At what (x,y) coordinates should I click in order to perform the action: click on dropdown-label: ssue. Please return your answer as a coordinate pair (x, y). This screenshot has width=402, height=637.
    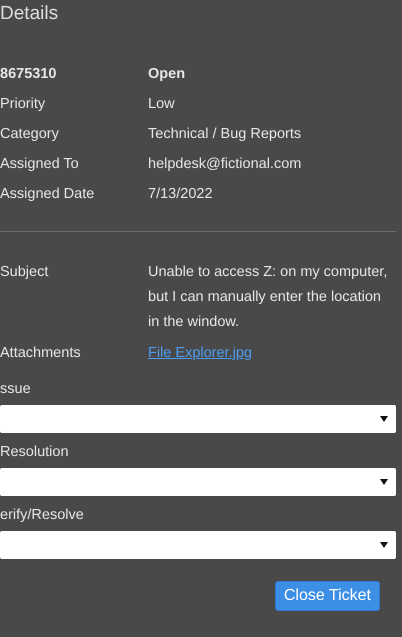
    Looking at the image, I should click on (16, 389).